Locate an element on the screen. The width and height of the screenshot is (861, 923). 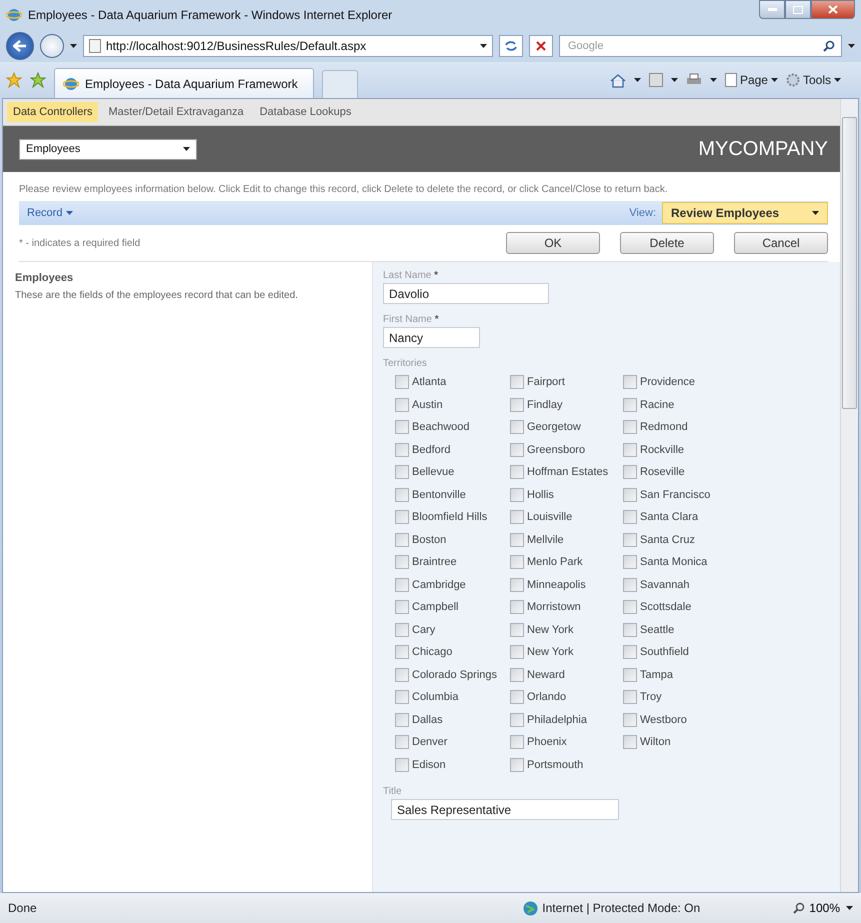
zoom-icon is located at coordinates (799, 908).